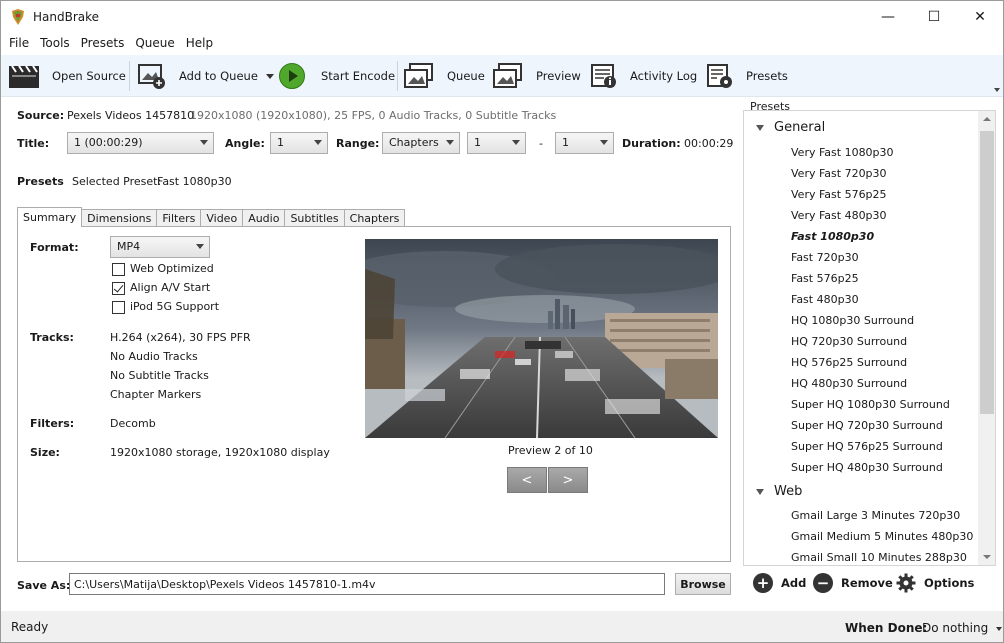 This screenshot has width=1004, height=643. Describe the element at coordinates (50, 217) in the screenshot. I see `tab-summary: Summary` at that location.